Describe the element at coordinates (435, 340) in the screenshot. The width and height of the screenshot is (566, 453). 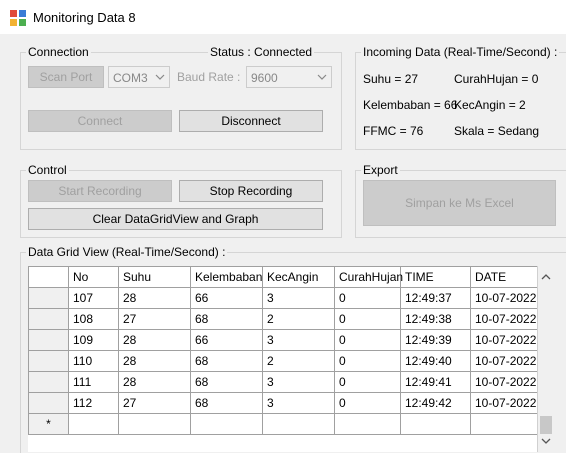
I see `table-cell: 12:49:39` at that location.